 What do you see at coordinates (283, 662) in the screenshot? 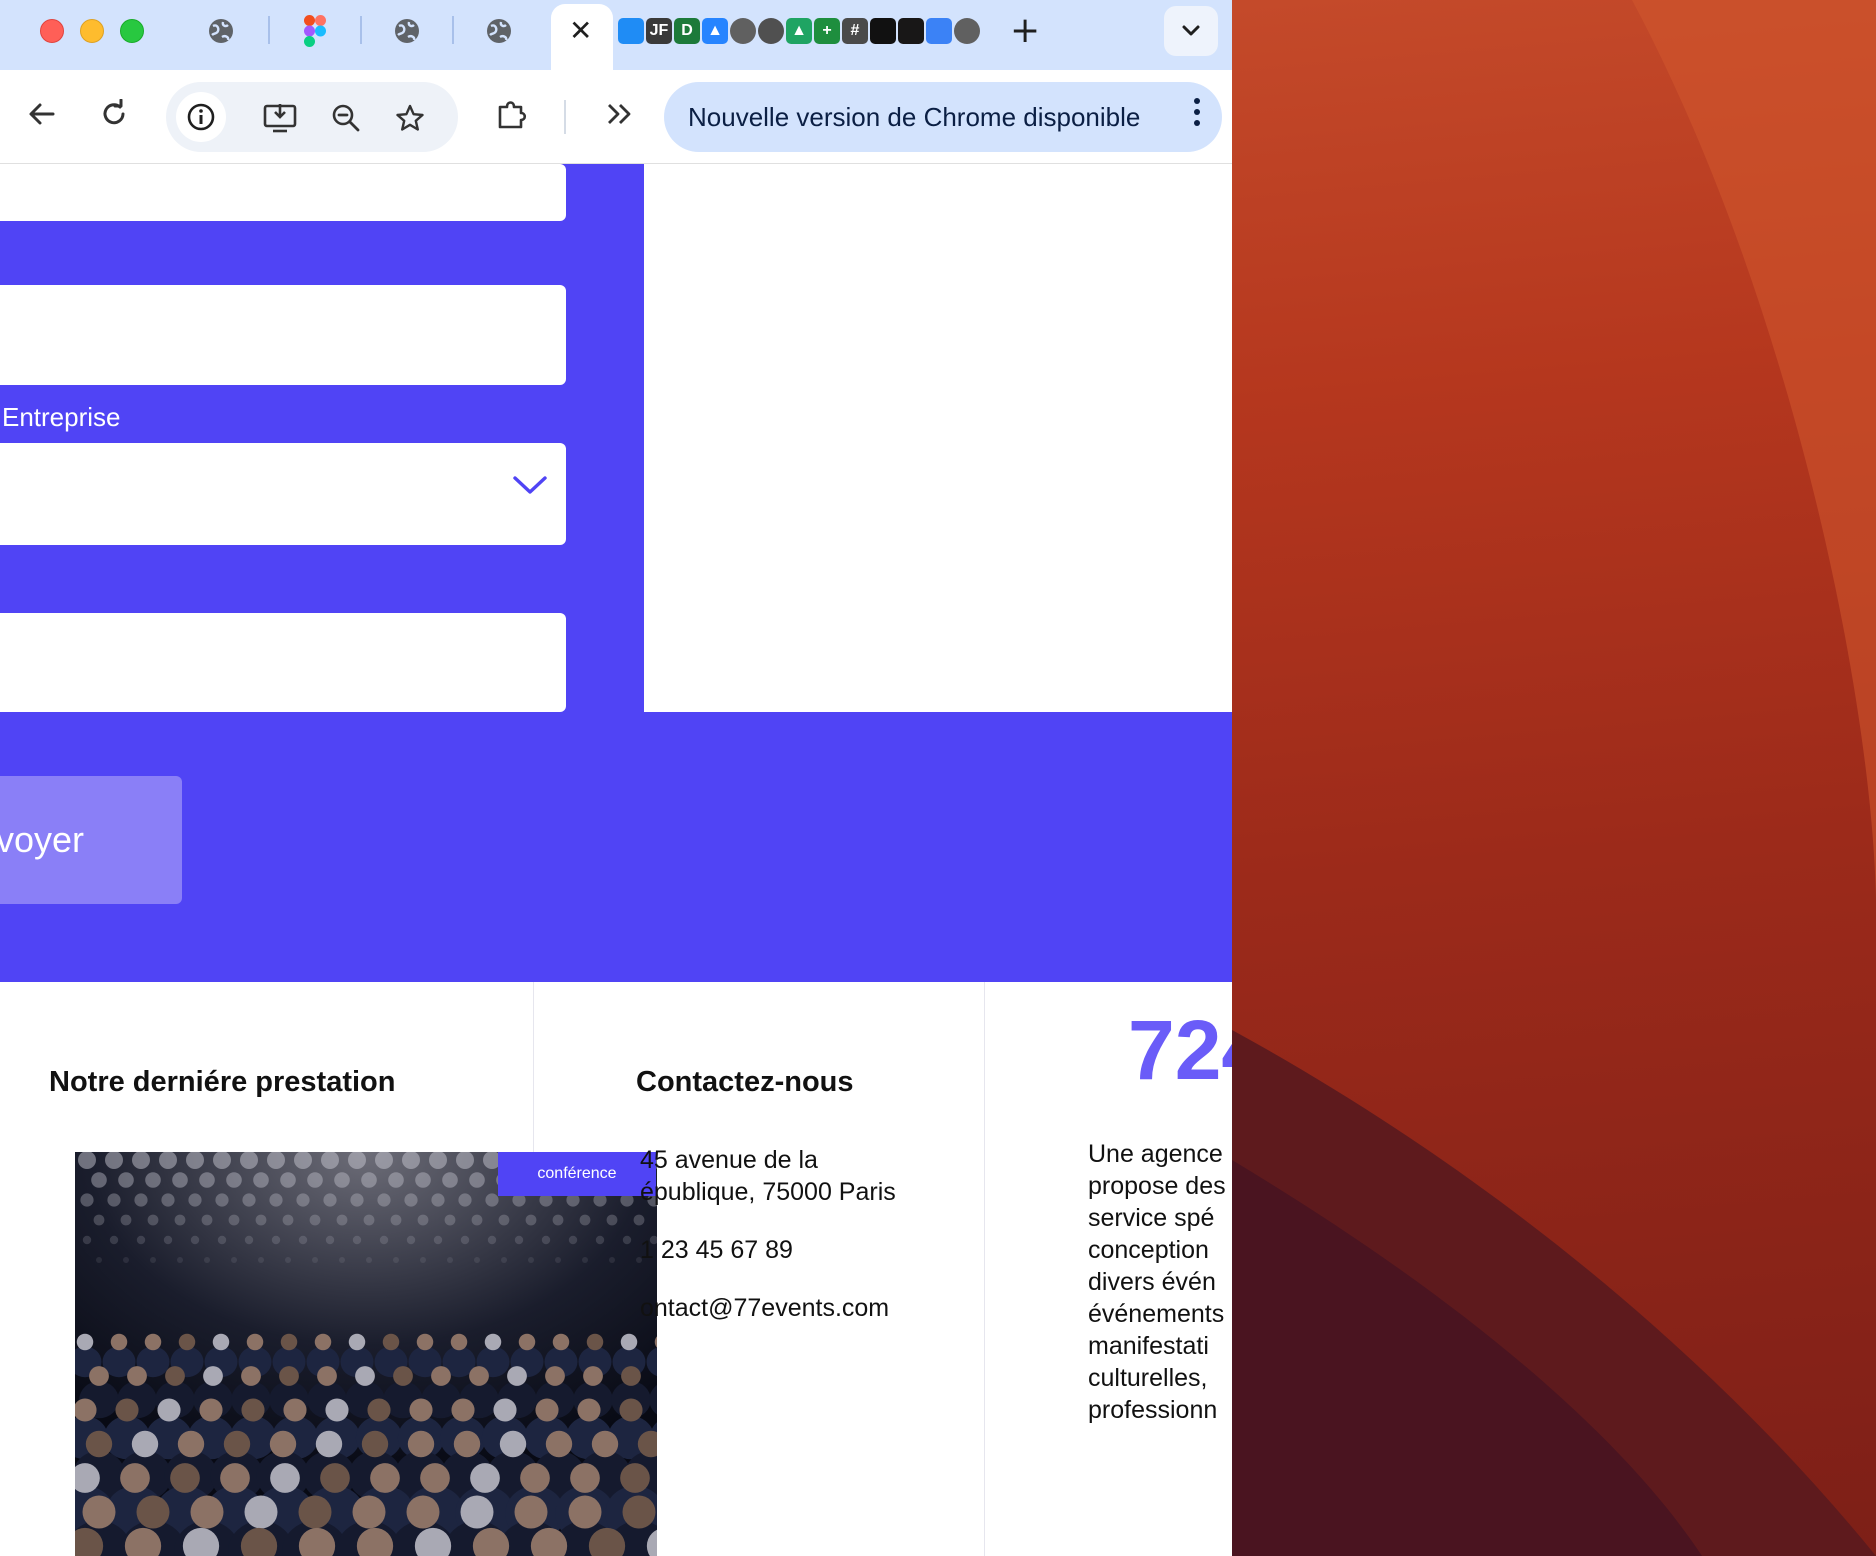
I see `form-input-bottom` at bounding box center [283, 662].